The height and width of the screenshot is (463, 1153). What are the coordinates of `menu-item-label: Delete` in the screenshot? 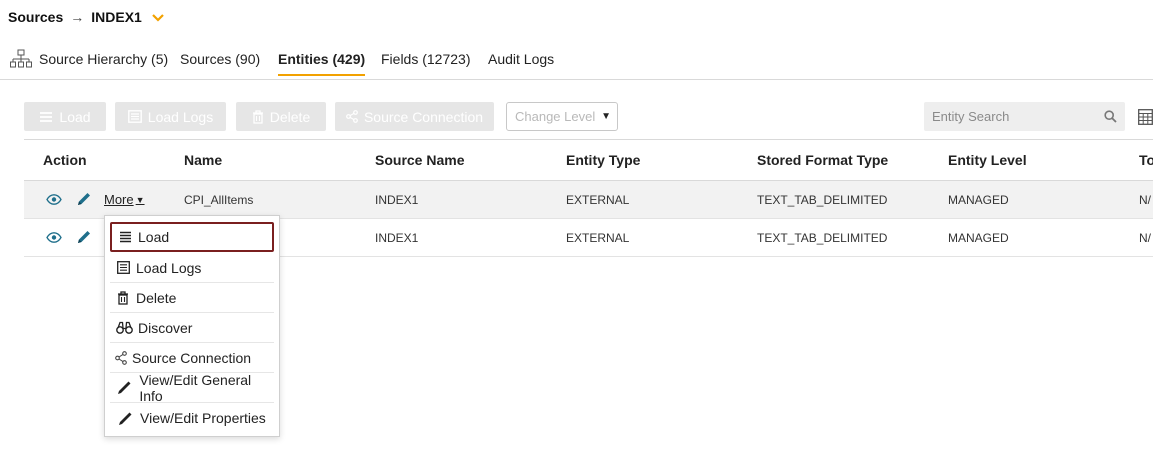 It's located at (156, 297).